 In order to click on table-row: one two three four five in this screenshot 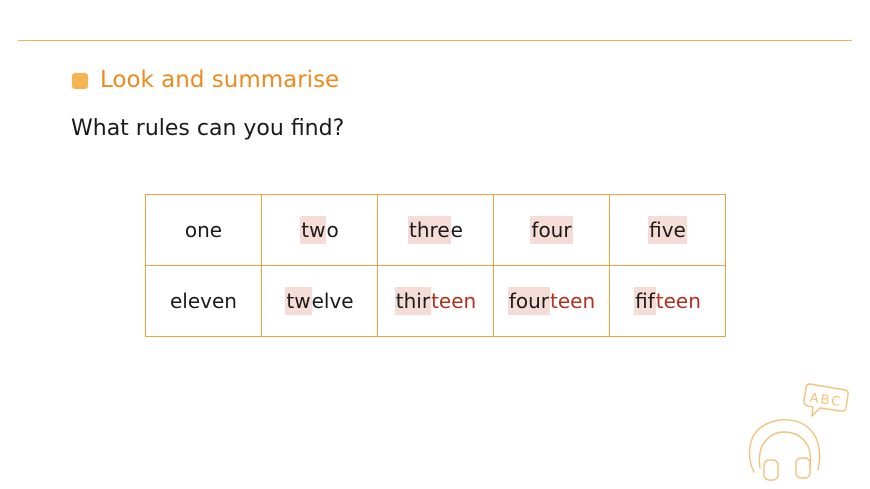, I will do `click(435, 230)`.